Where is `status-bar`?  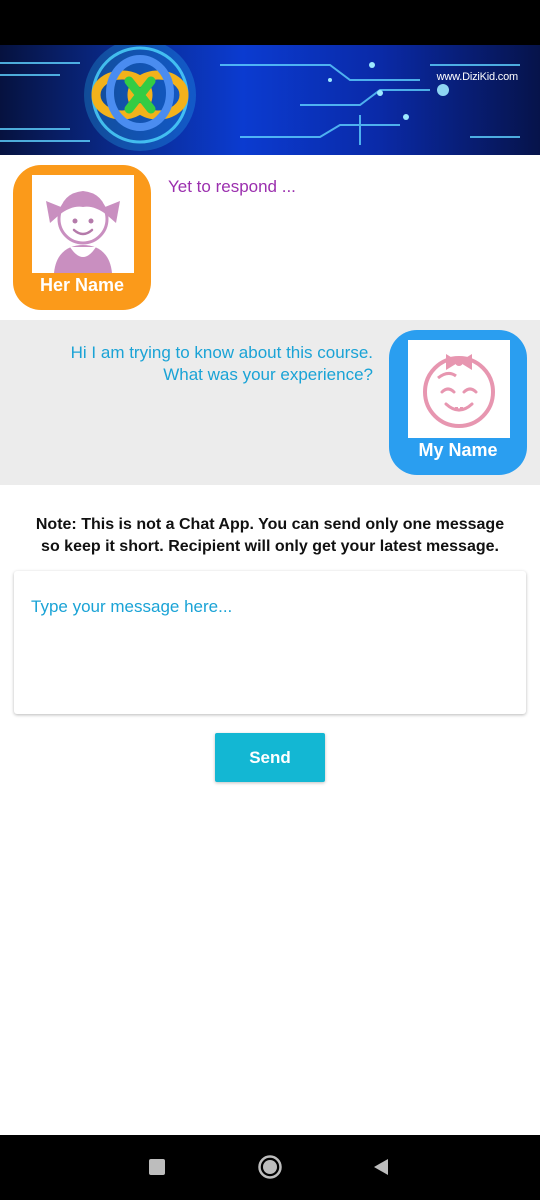 status-bar is located at coordinates (270, 22).